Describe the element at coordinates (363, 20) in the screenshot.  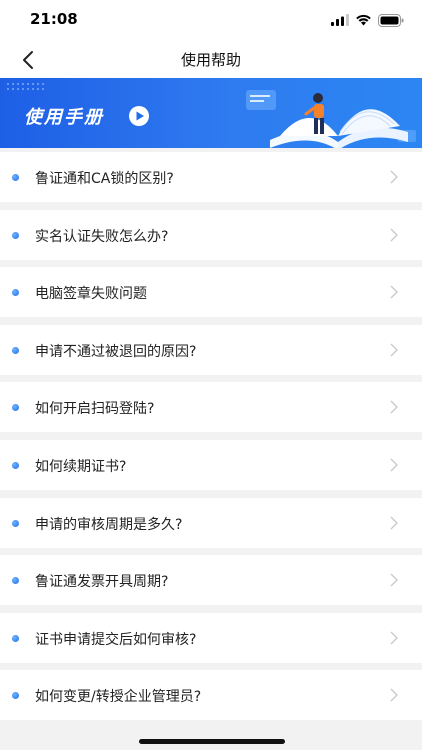
I see `wifi-icon` at that location.